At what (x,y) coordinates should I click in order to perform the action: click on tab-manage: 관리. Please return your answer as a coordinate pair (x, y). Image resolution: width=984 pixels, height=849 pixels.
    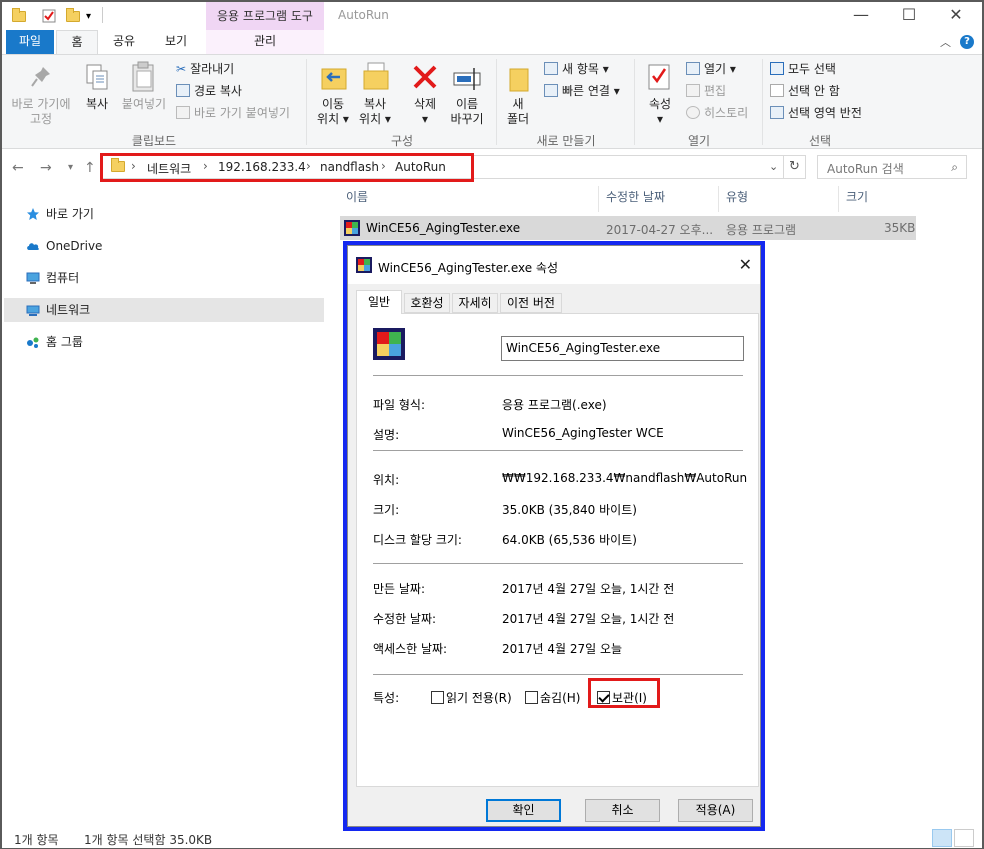
    Looking at the image, I should click on (265, 42).